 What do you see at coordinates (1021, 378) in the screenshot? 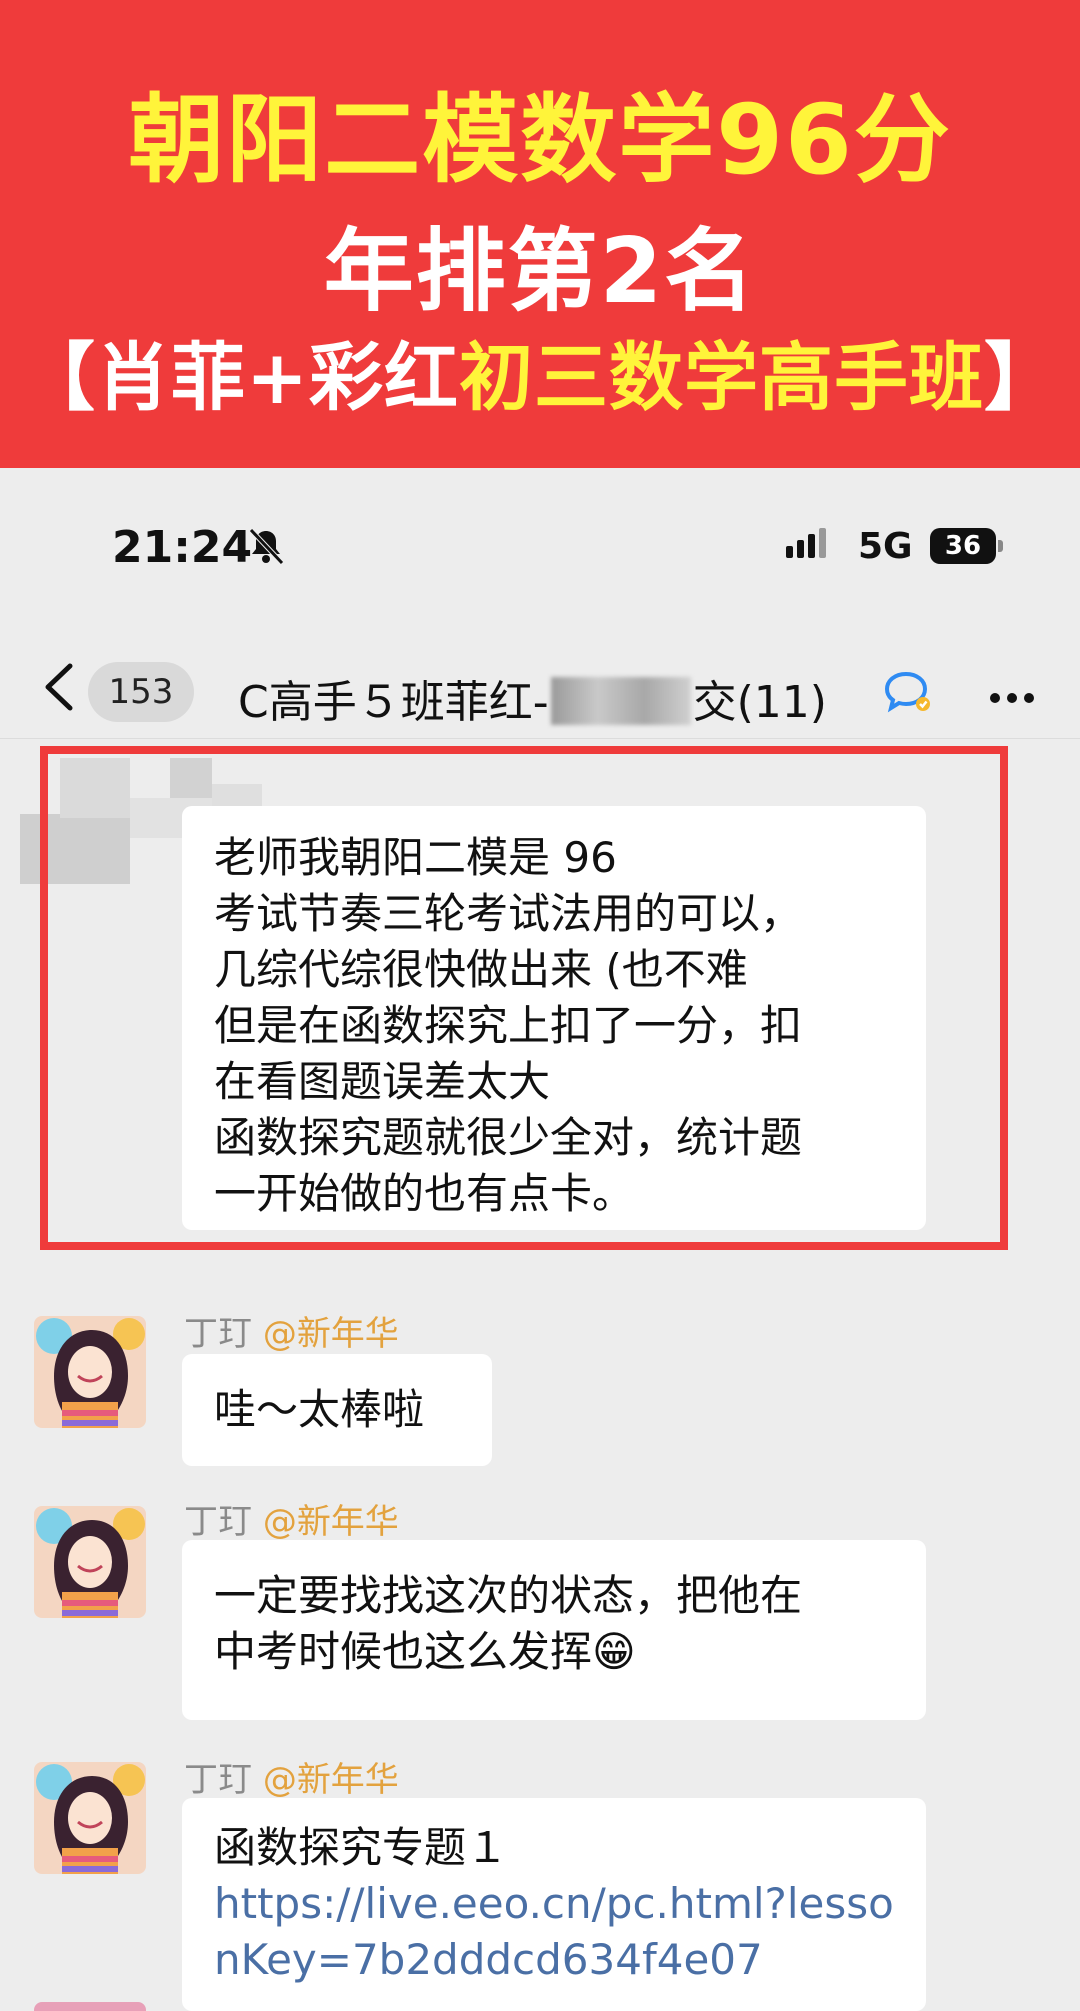
I see `banner-class-close: 】` at bounding box center [1021, 378].